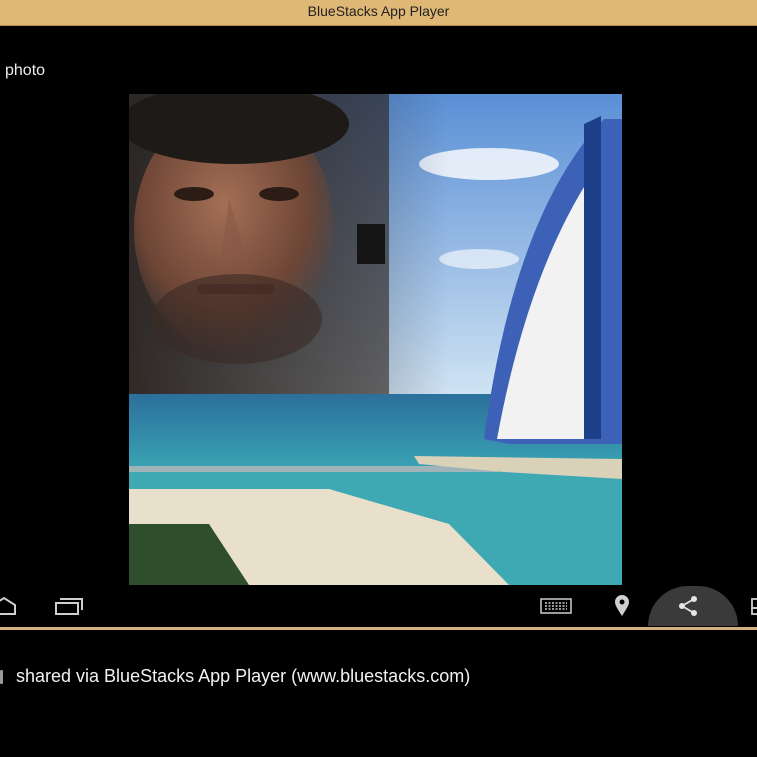  I want to click on home-button, so click(12, 606).